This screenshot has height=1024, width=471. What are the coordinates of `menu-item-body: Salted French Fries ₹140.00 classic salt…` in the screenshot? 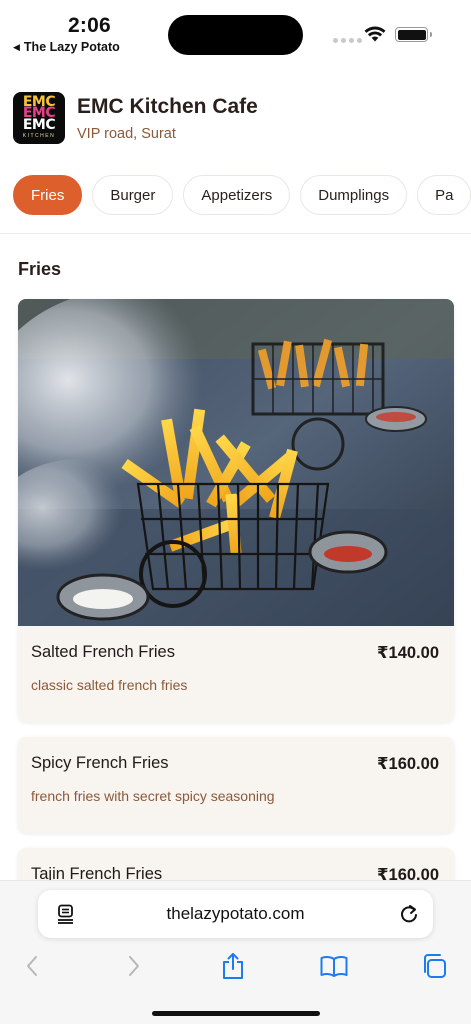 It's located at (236, 674).